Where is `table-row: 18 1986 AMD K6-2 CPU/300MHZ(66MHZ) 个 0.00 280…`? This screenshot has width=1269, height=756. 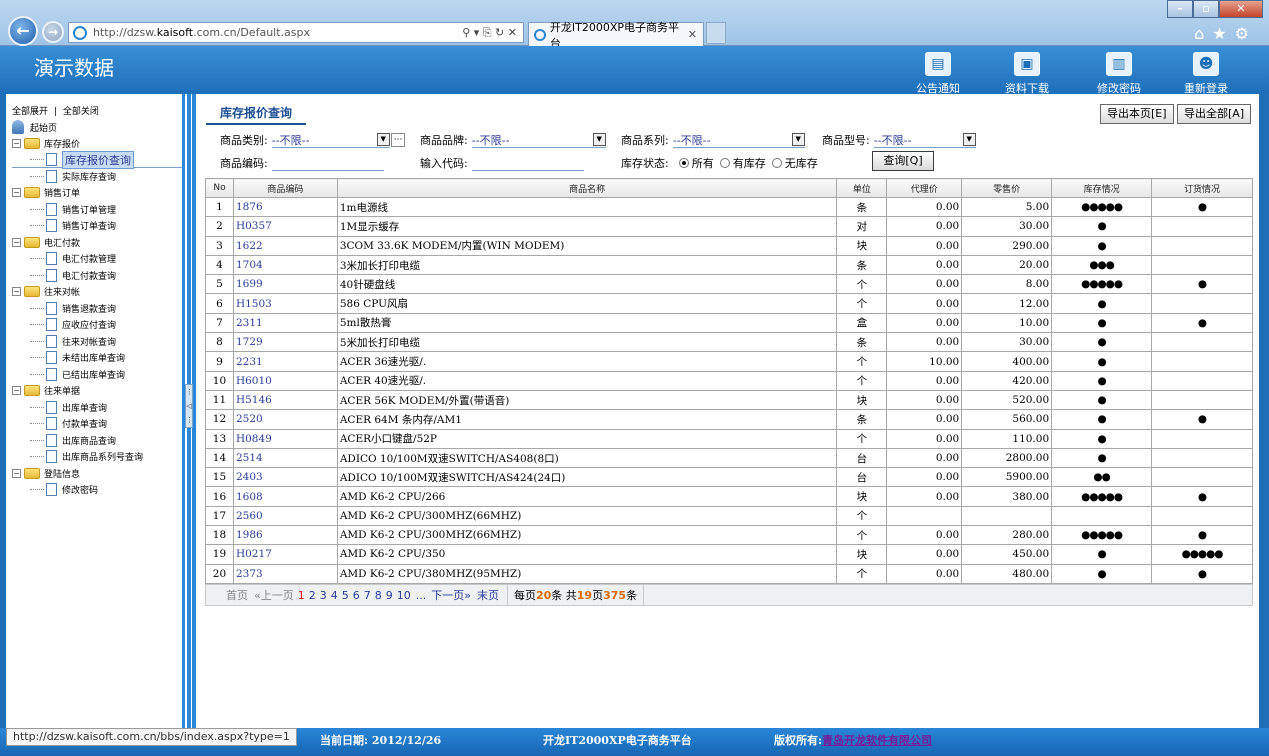 table-row: 18 1986 AMD K6-2 CPU/300MHZ(66MHZ) 个 0.00 280… is located at coordinates (729, 535).